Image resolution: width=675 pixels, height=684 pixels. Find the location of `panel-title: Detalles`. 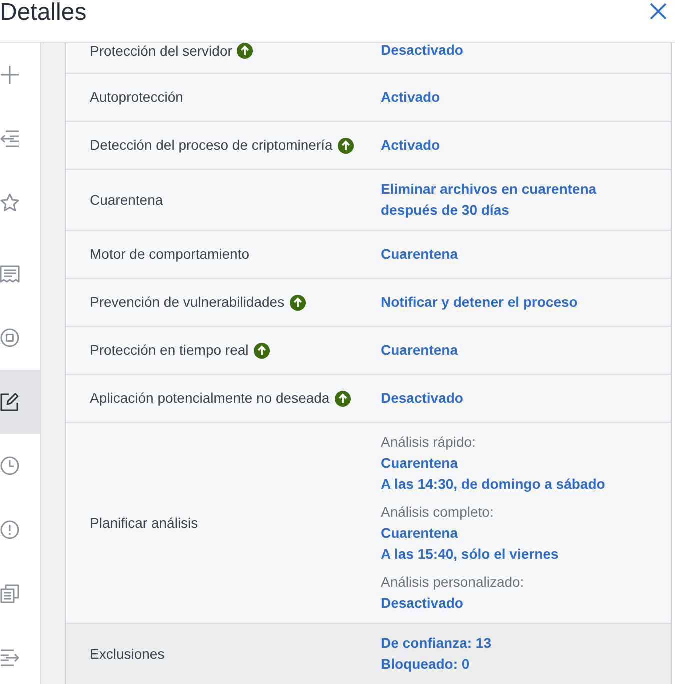

panel-title: Detalles is located at coordinates (43, 13).